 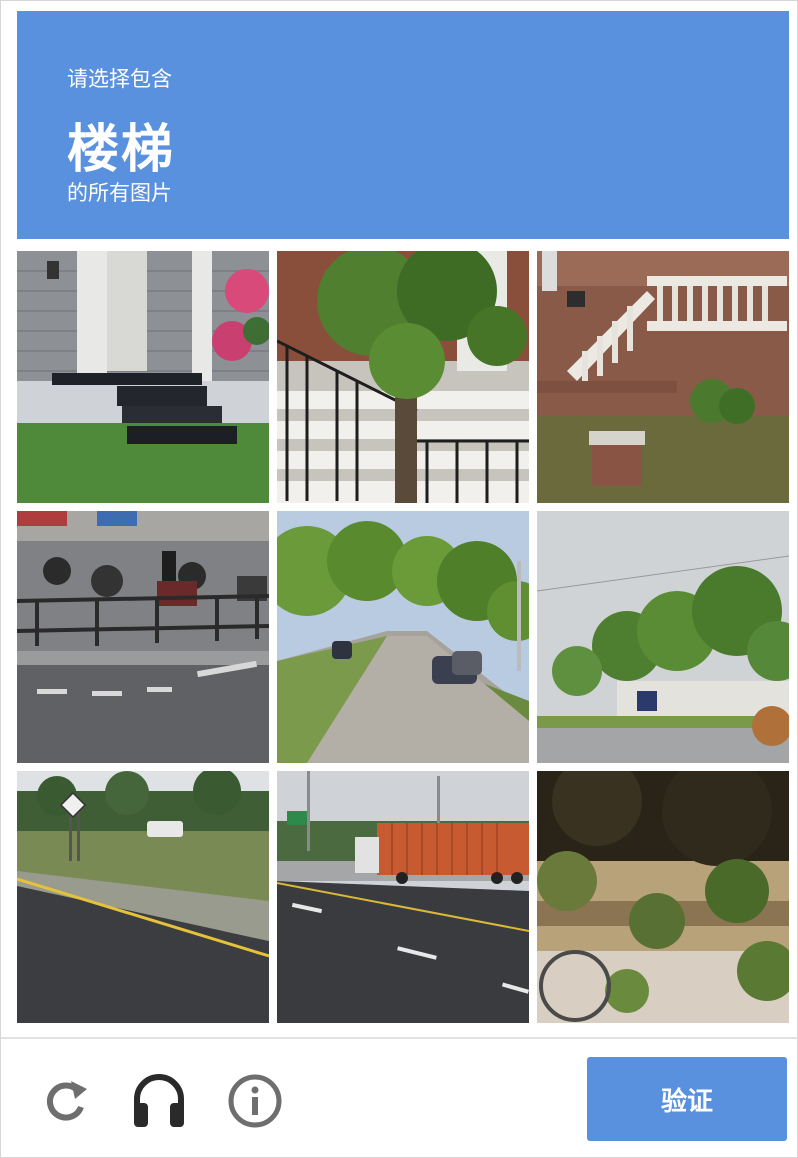 I want to click on motorcycles-street-image, so click(x=143, y=637).